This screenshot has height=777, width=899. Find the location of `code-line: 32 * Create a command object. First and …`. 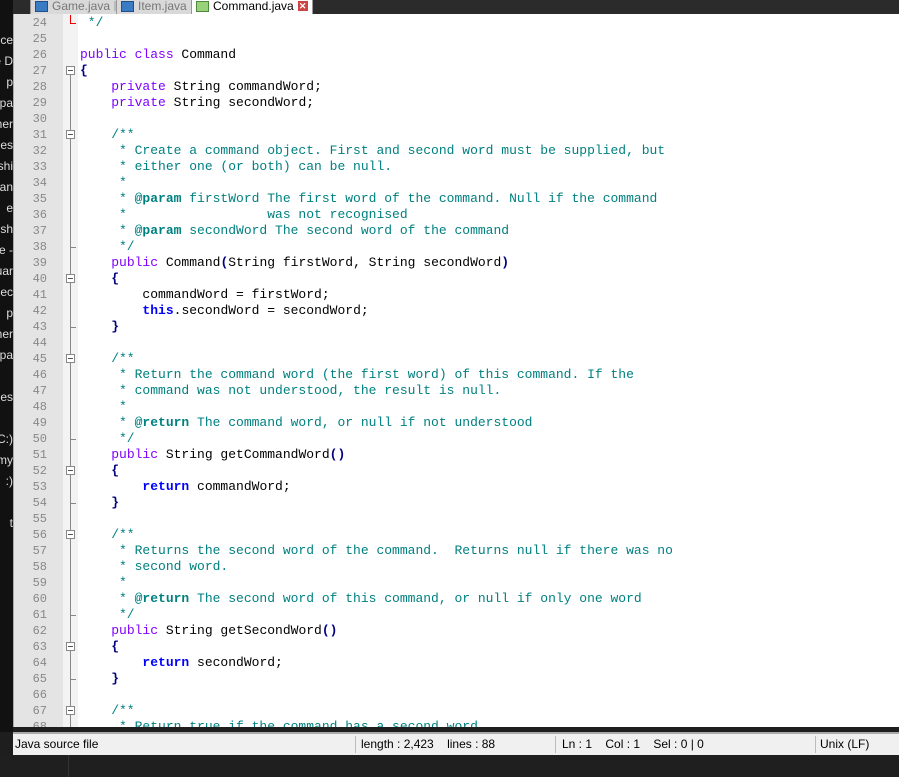

code-line: 32 * Create a command object. First and … is located at coordinates (456, 151).